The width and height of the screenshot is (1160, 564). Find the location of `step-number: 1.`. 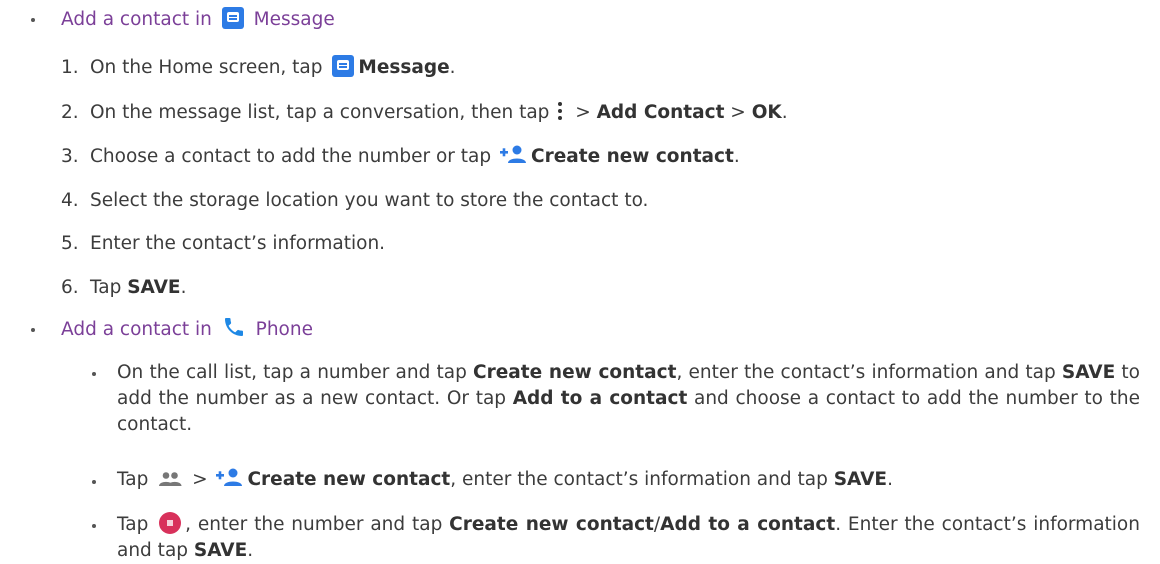

step-number: 1. is located at coordinates (70, 67).